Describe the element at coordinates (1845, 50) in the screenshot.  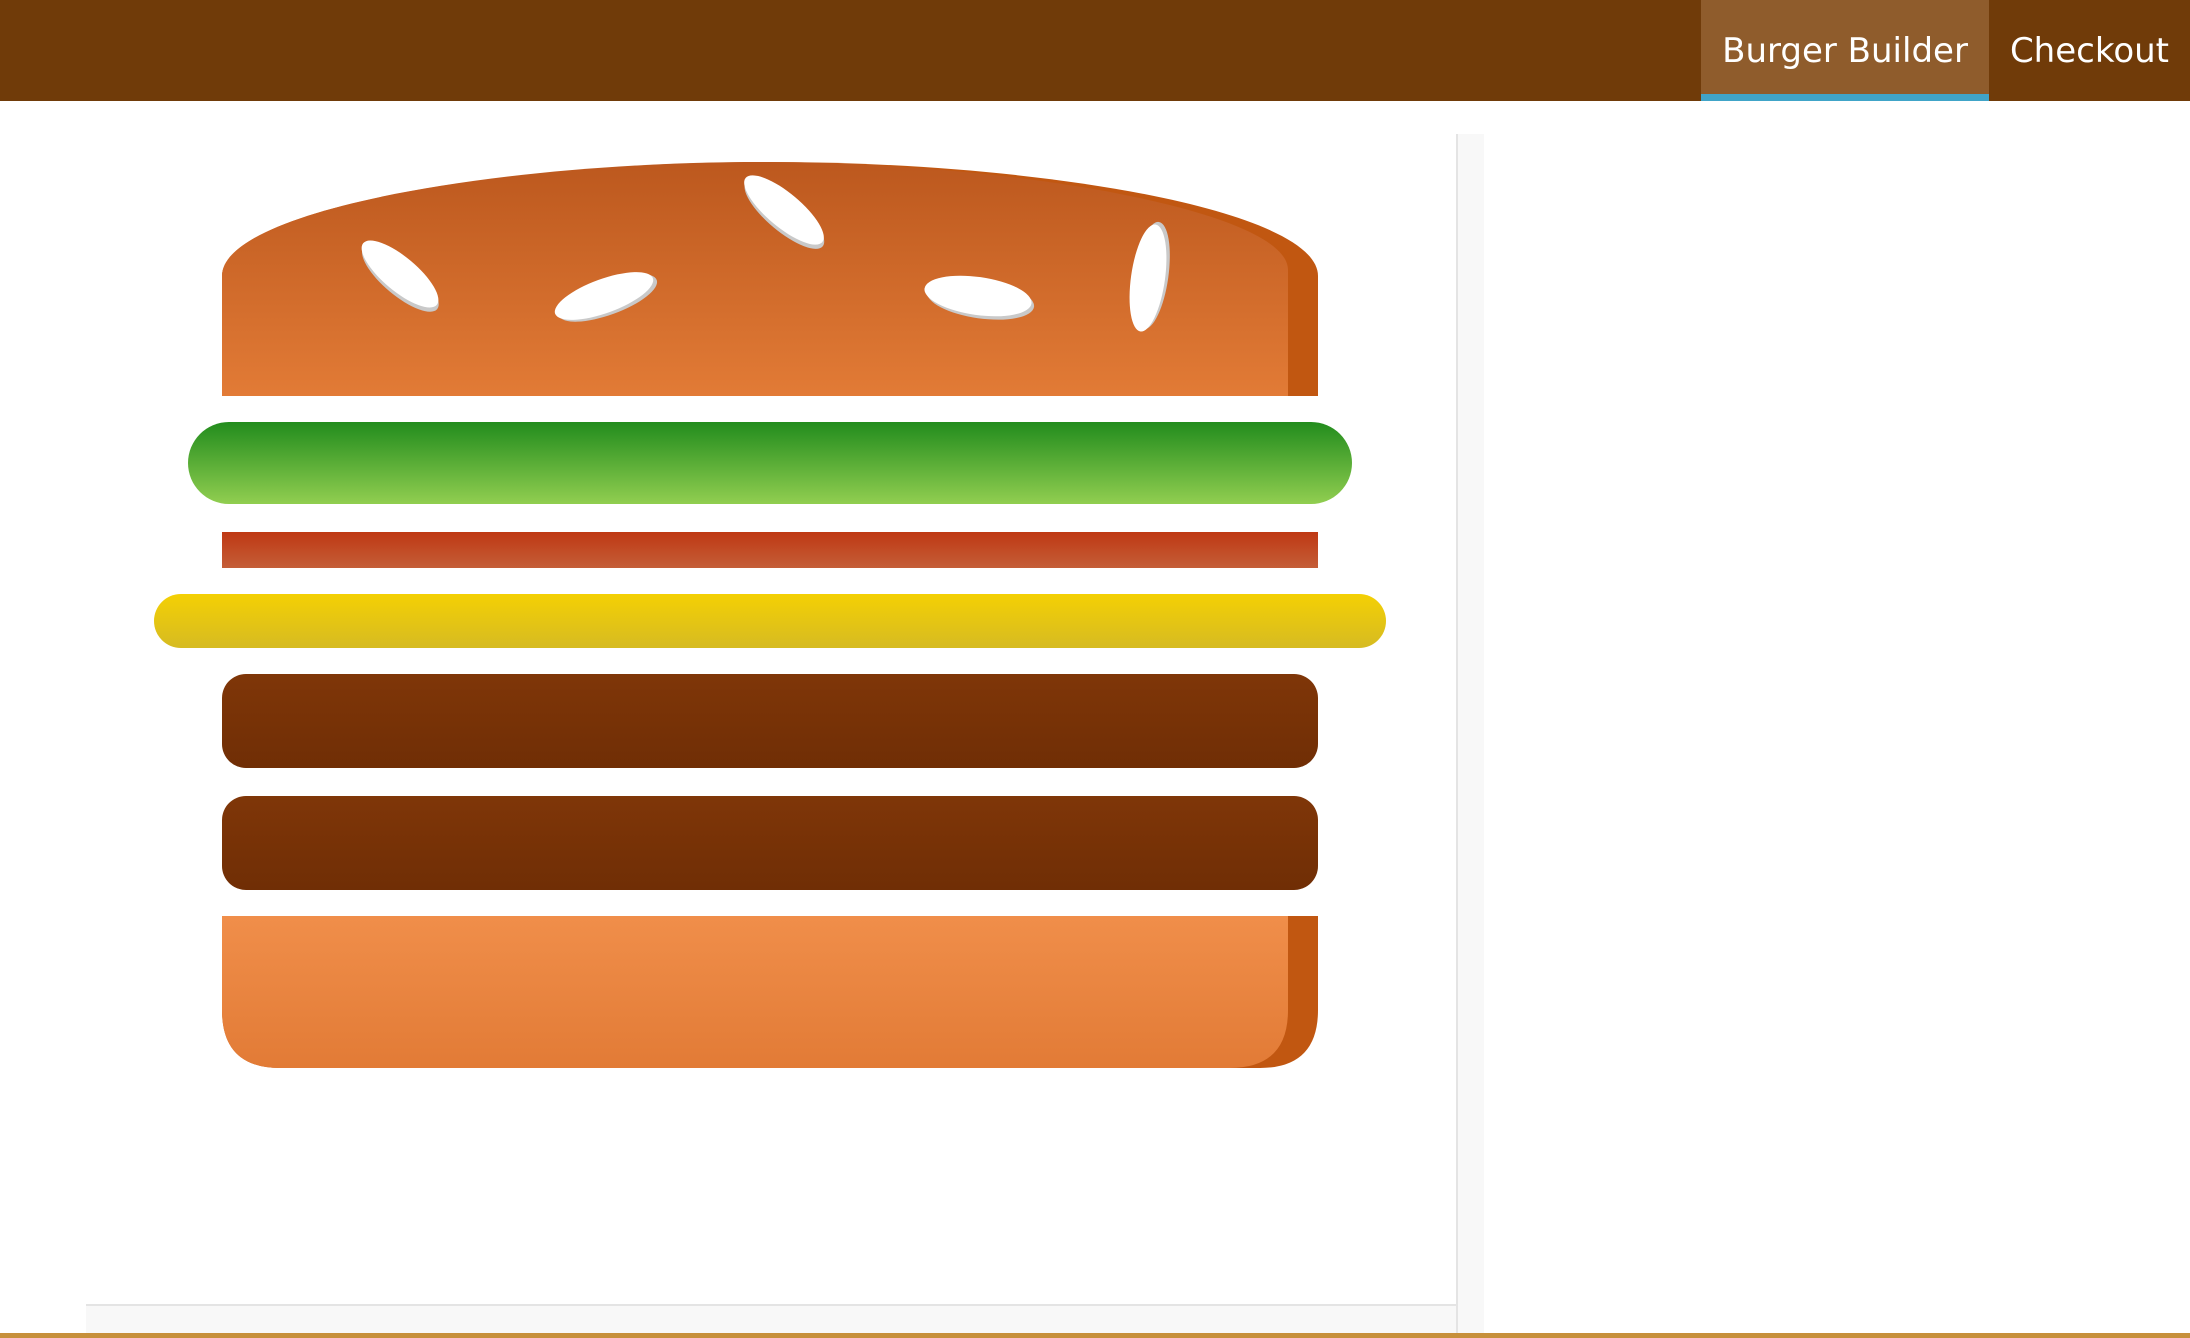
I see `nav-burger-builder: Burger Builder` at that location.